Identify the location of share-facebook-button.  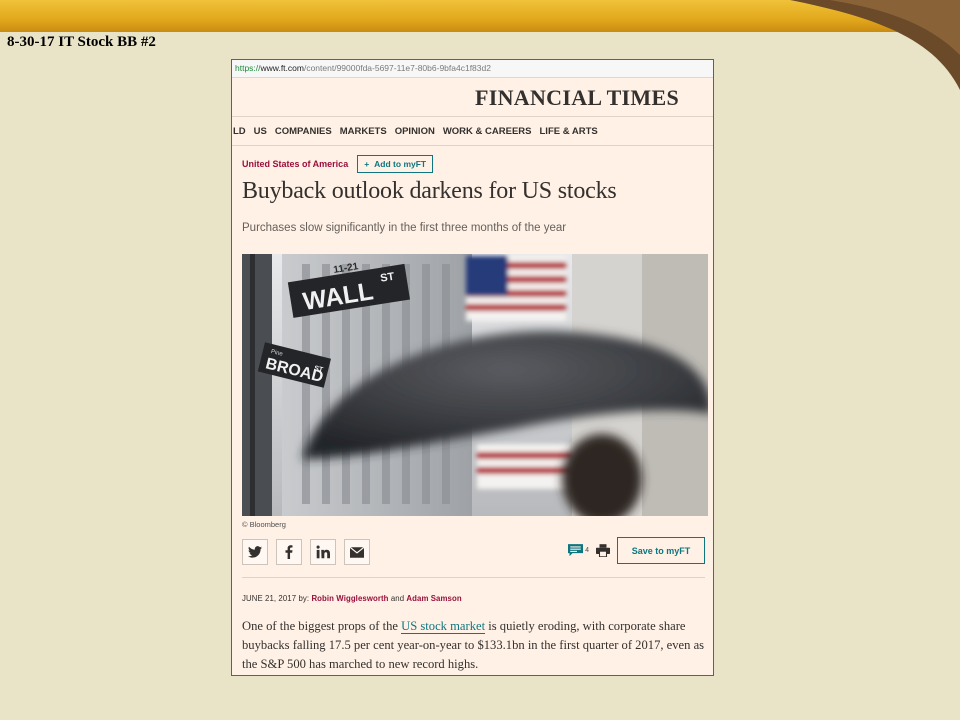
(289, 552).